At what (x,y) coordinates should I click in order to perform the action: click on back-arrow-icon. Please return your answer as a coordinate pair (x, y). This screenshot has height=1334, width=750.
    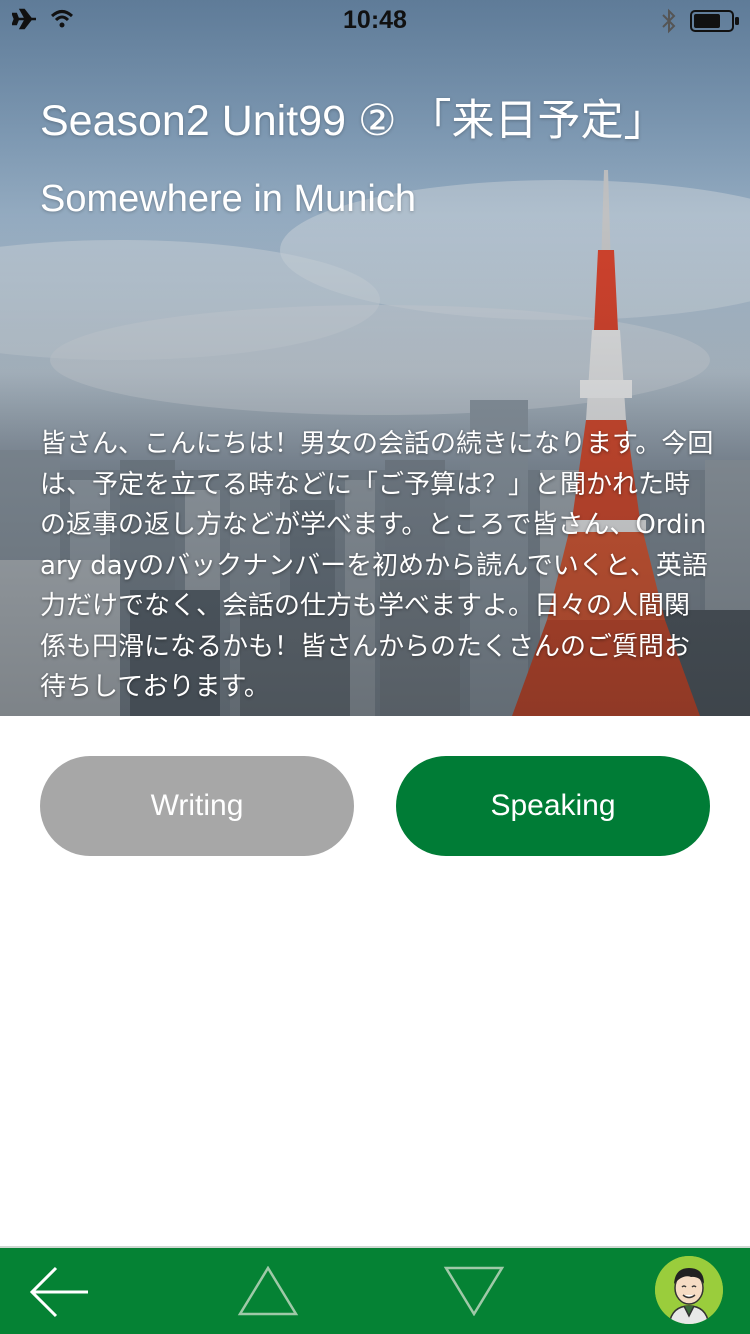
    Looking at the image, I should click on (59, 1294).